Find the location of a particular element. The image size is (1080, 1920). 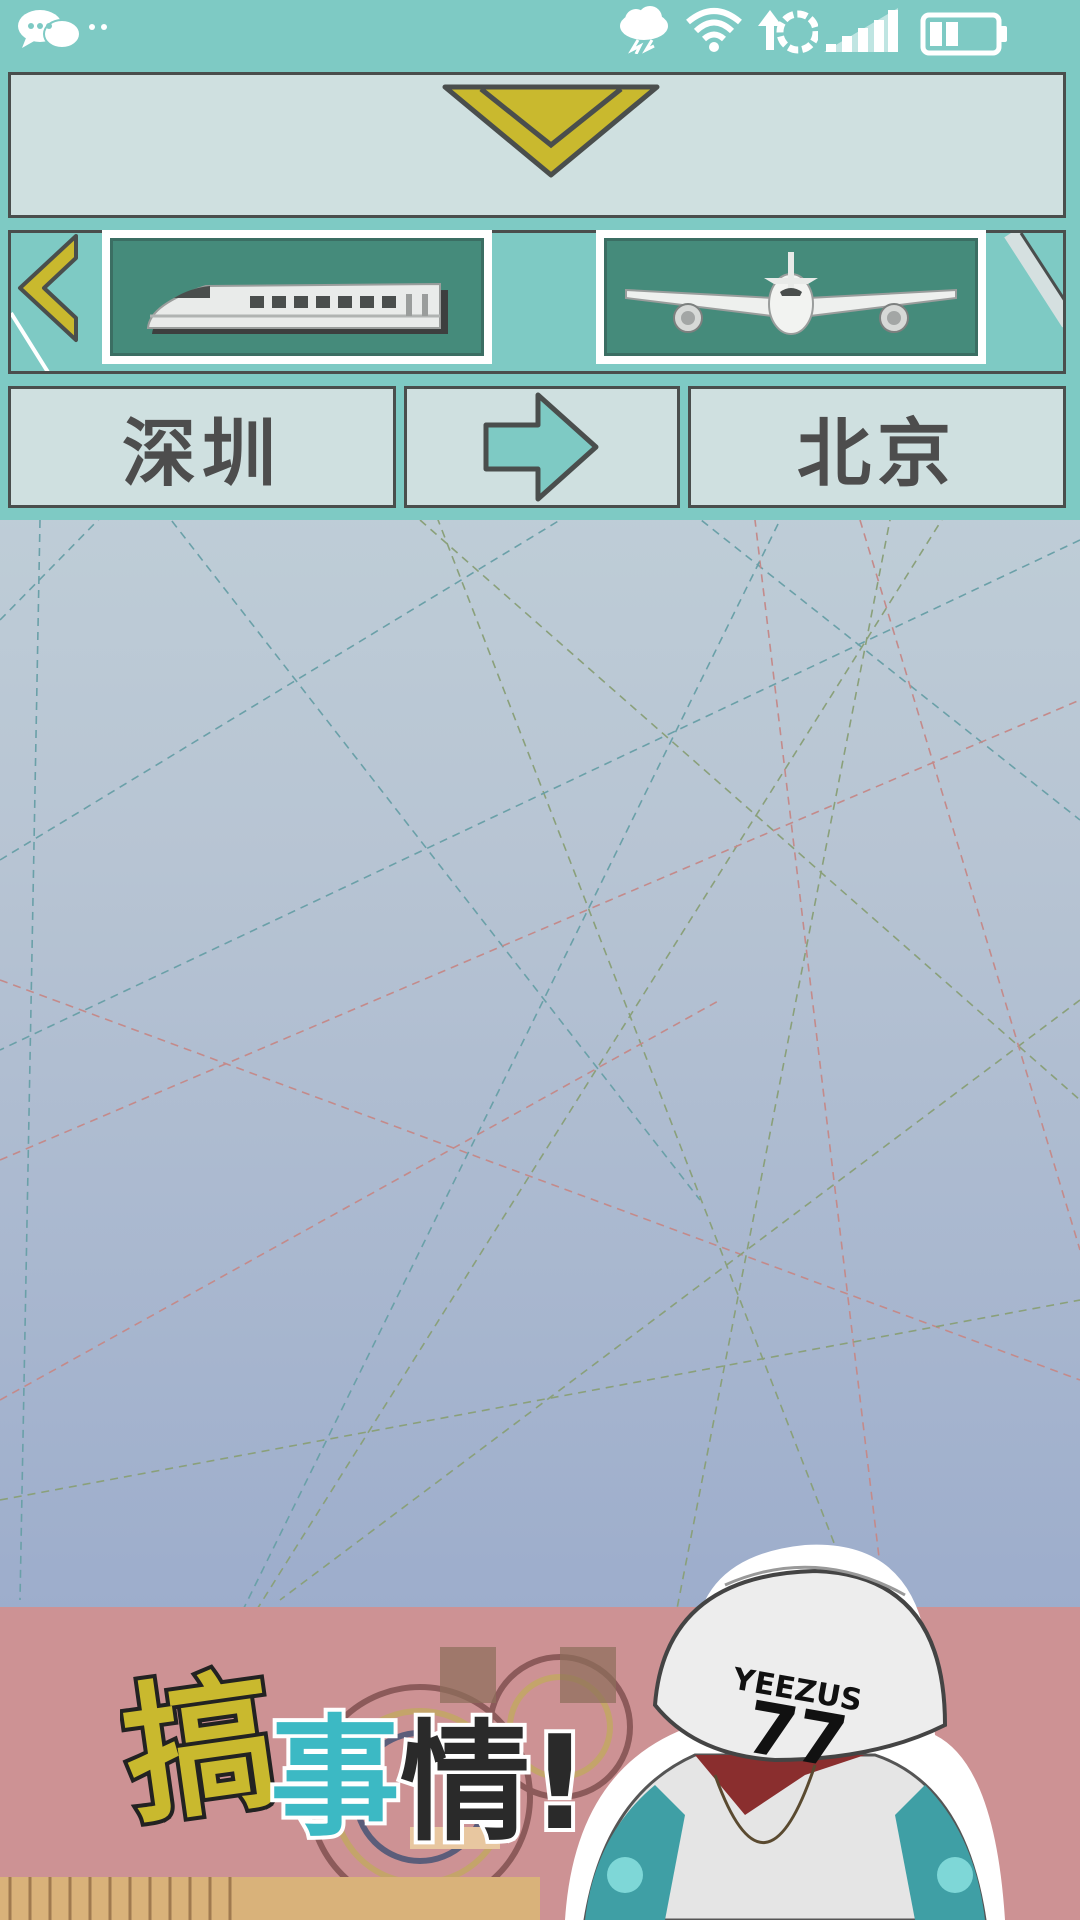

chat-bubbles-icon is located at coordinates (49, 29).